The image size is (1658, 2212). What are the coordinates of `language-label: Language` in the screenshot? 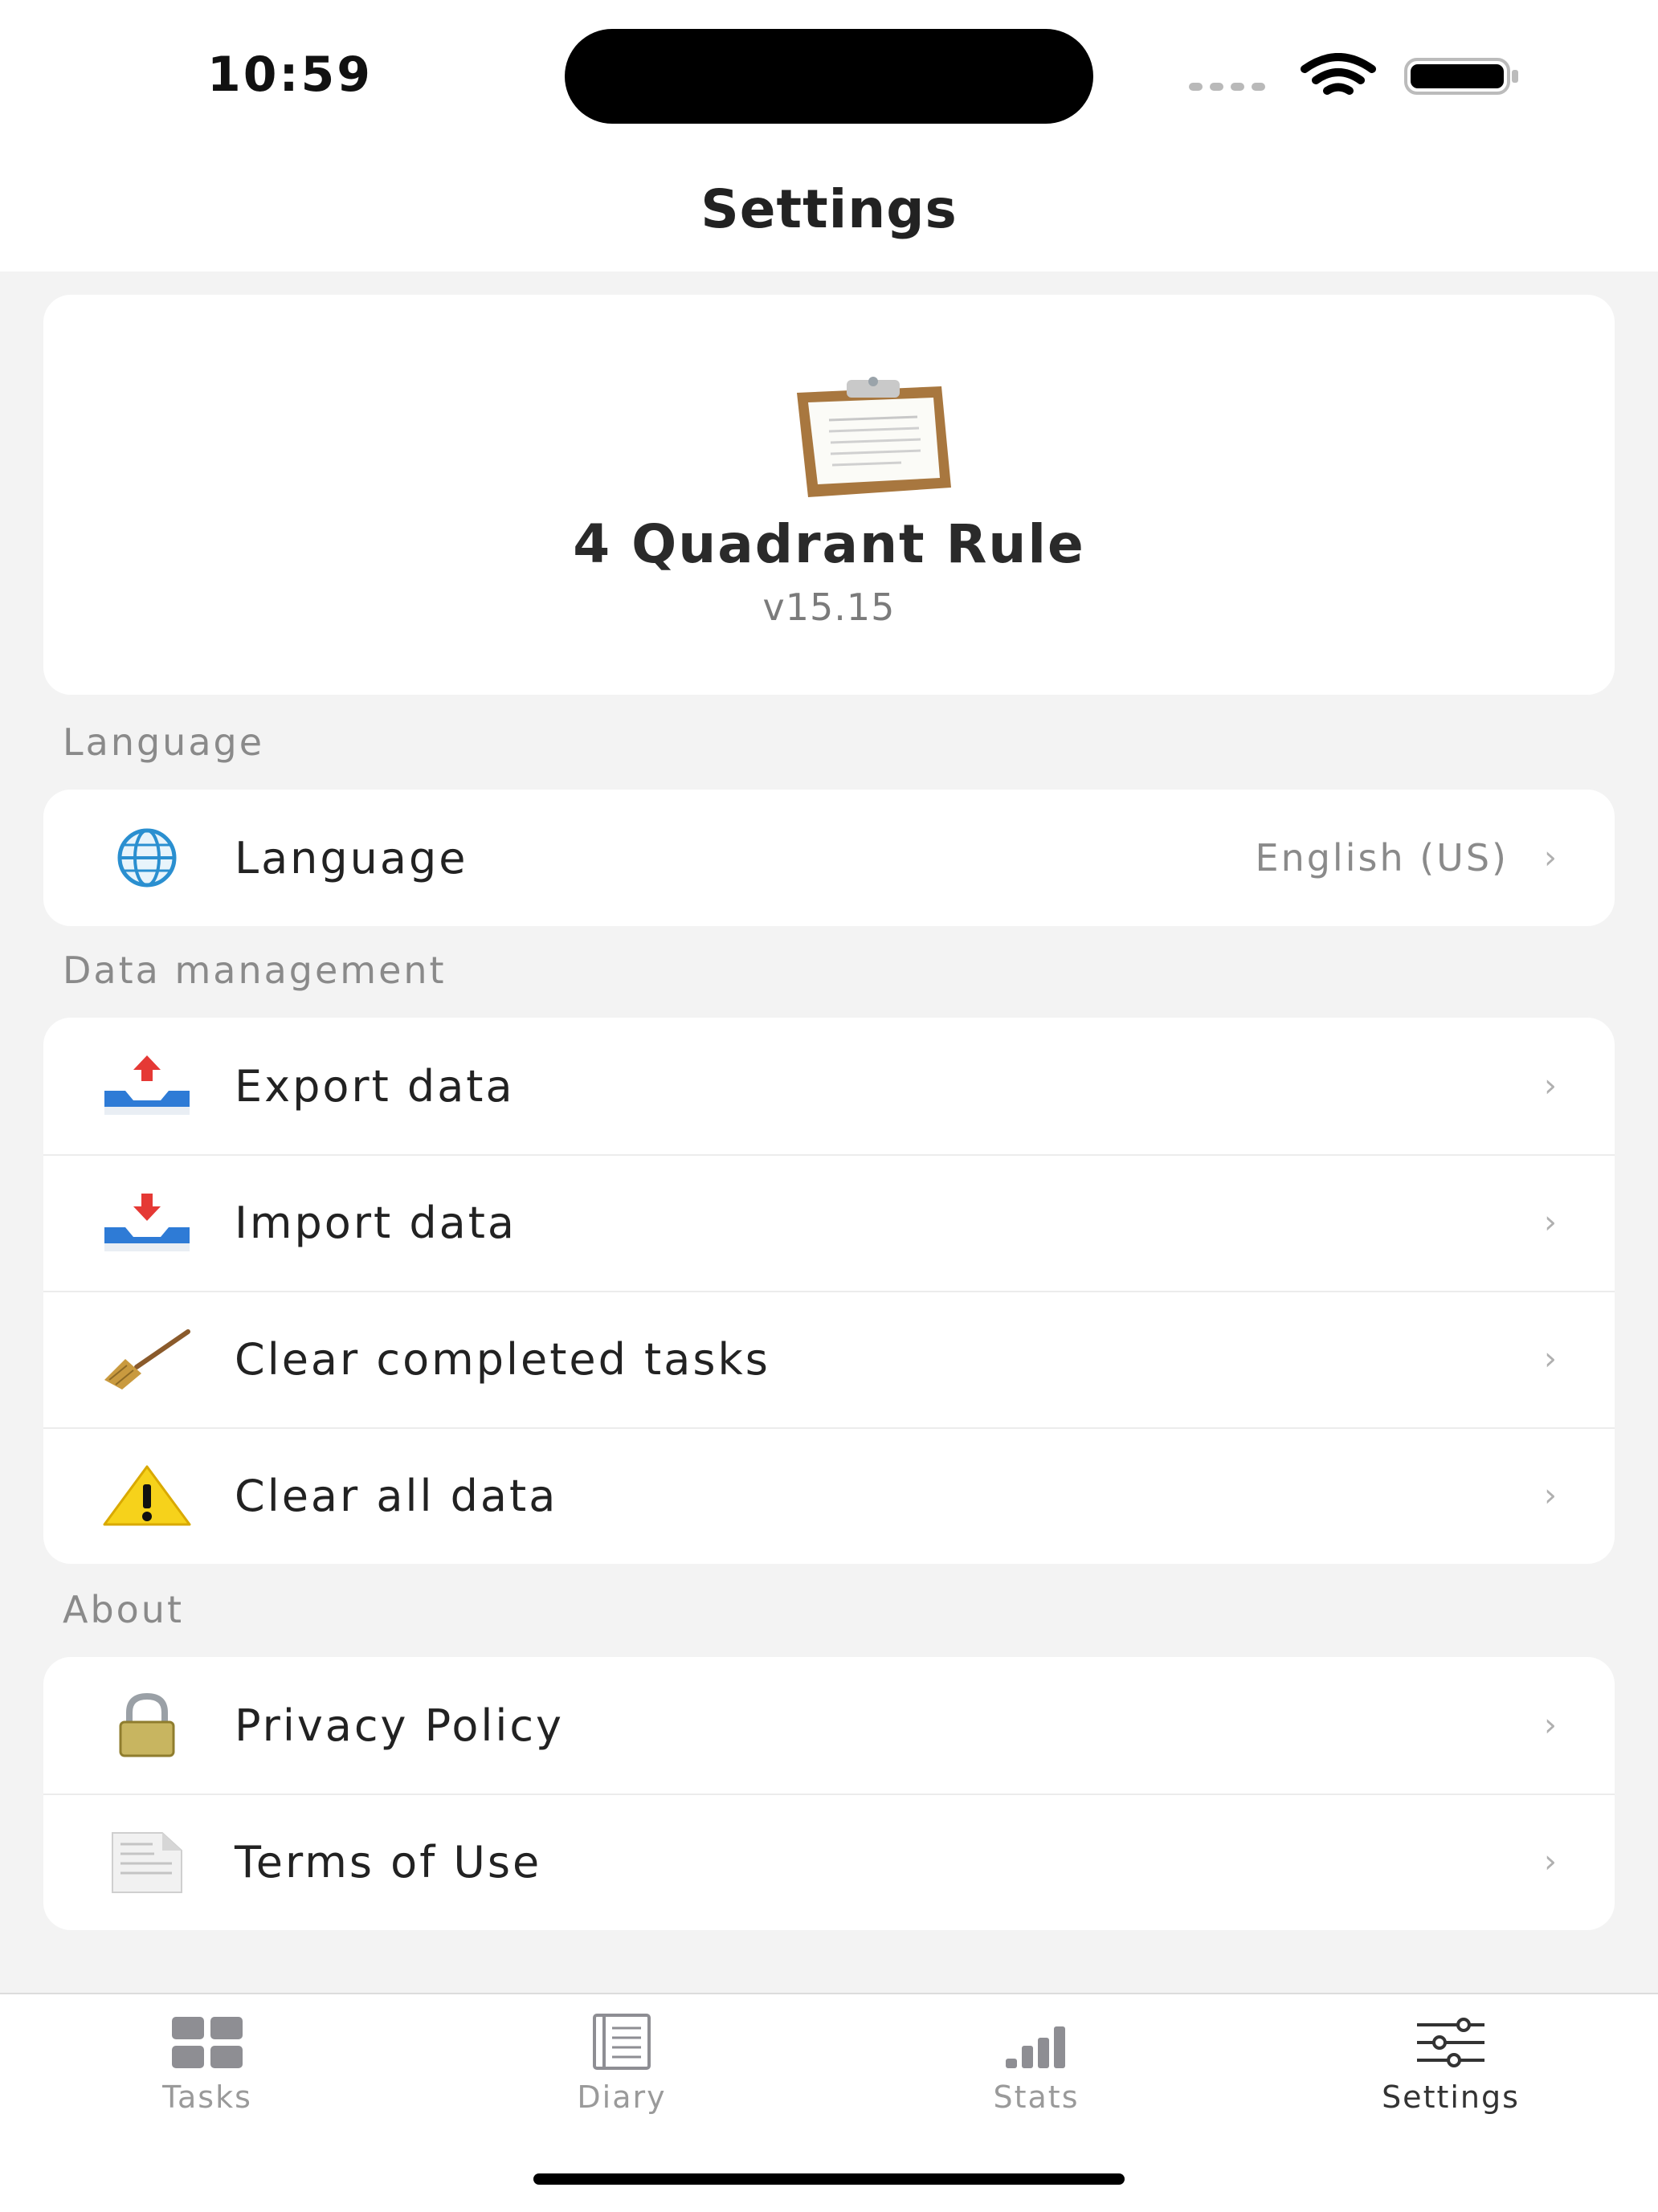 It's located at (351, 858).